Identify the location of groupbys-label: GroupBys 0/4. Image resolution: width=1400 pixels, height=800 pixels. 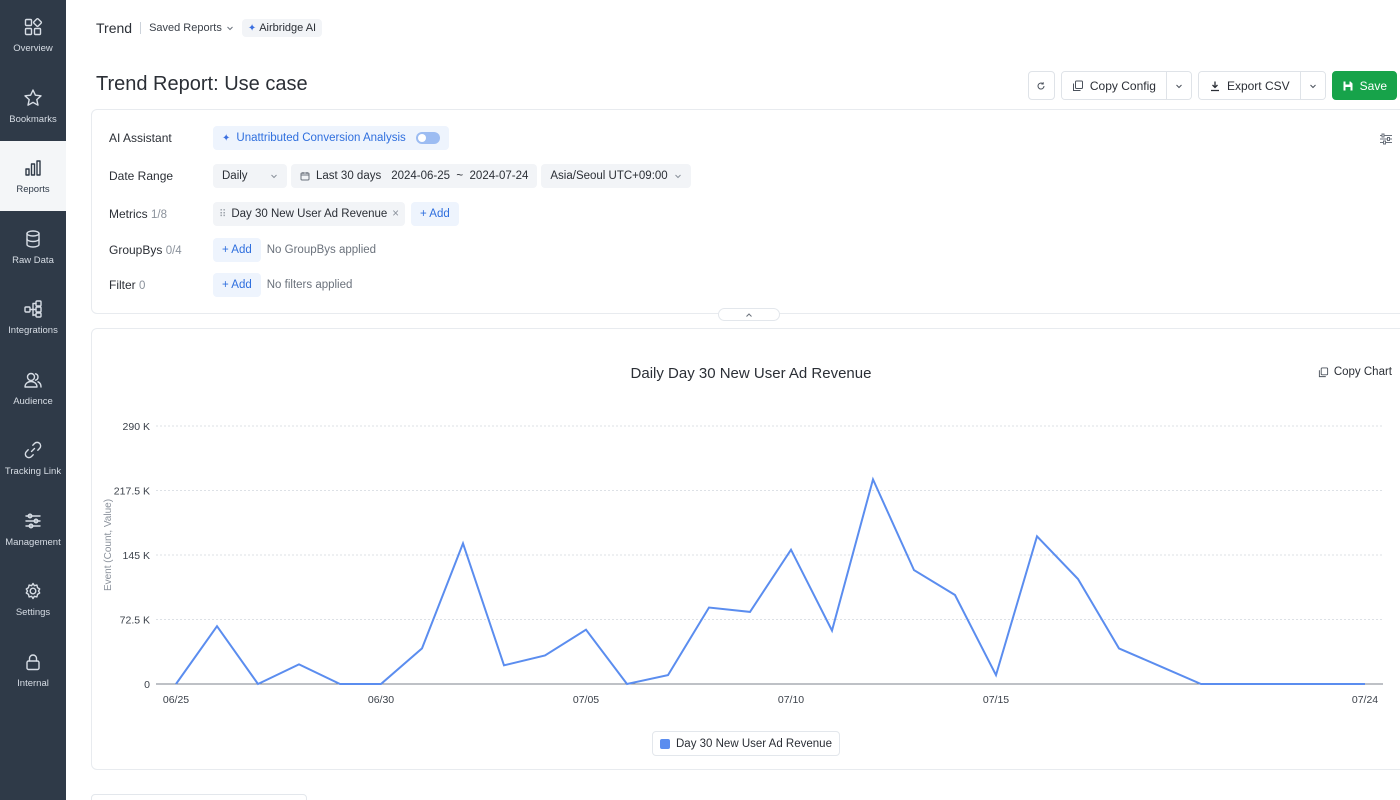
(161, 250).